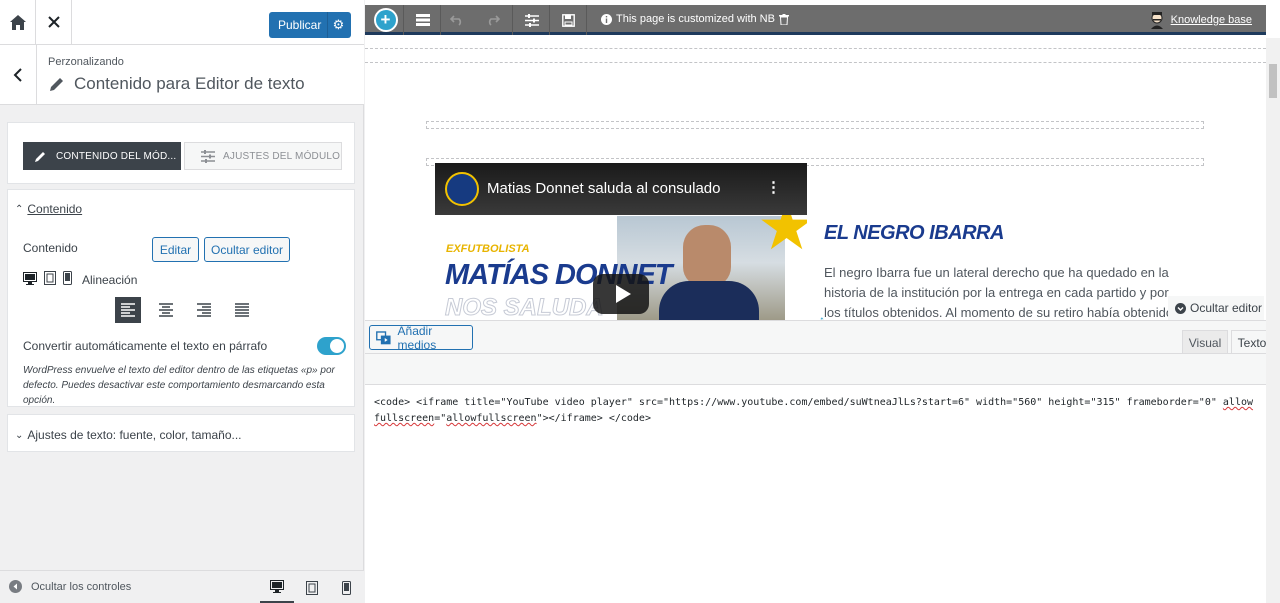  What do you see at coordinates (1180, 308) in the screenshot?
I see `chevron-circle-down-icon` at bounding box center [1180, 308].